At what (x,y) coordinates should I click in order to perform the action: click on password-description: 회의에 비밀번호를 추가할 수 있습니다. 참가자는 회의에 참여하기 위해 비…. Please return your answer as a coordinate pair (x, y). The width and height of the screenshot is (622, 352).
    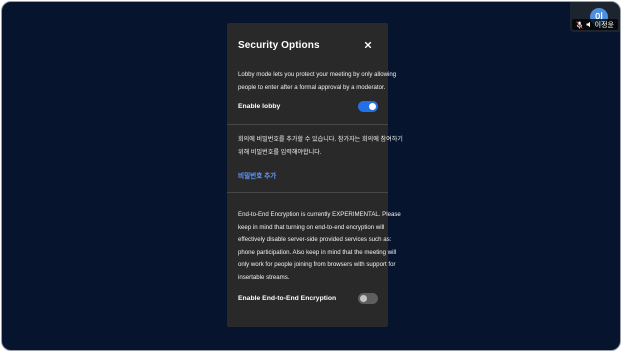
    Looking at the image, I should click on (320, 146).